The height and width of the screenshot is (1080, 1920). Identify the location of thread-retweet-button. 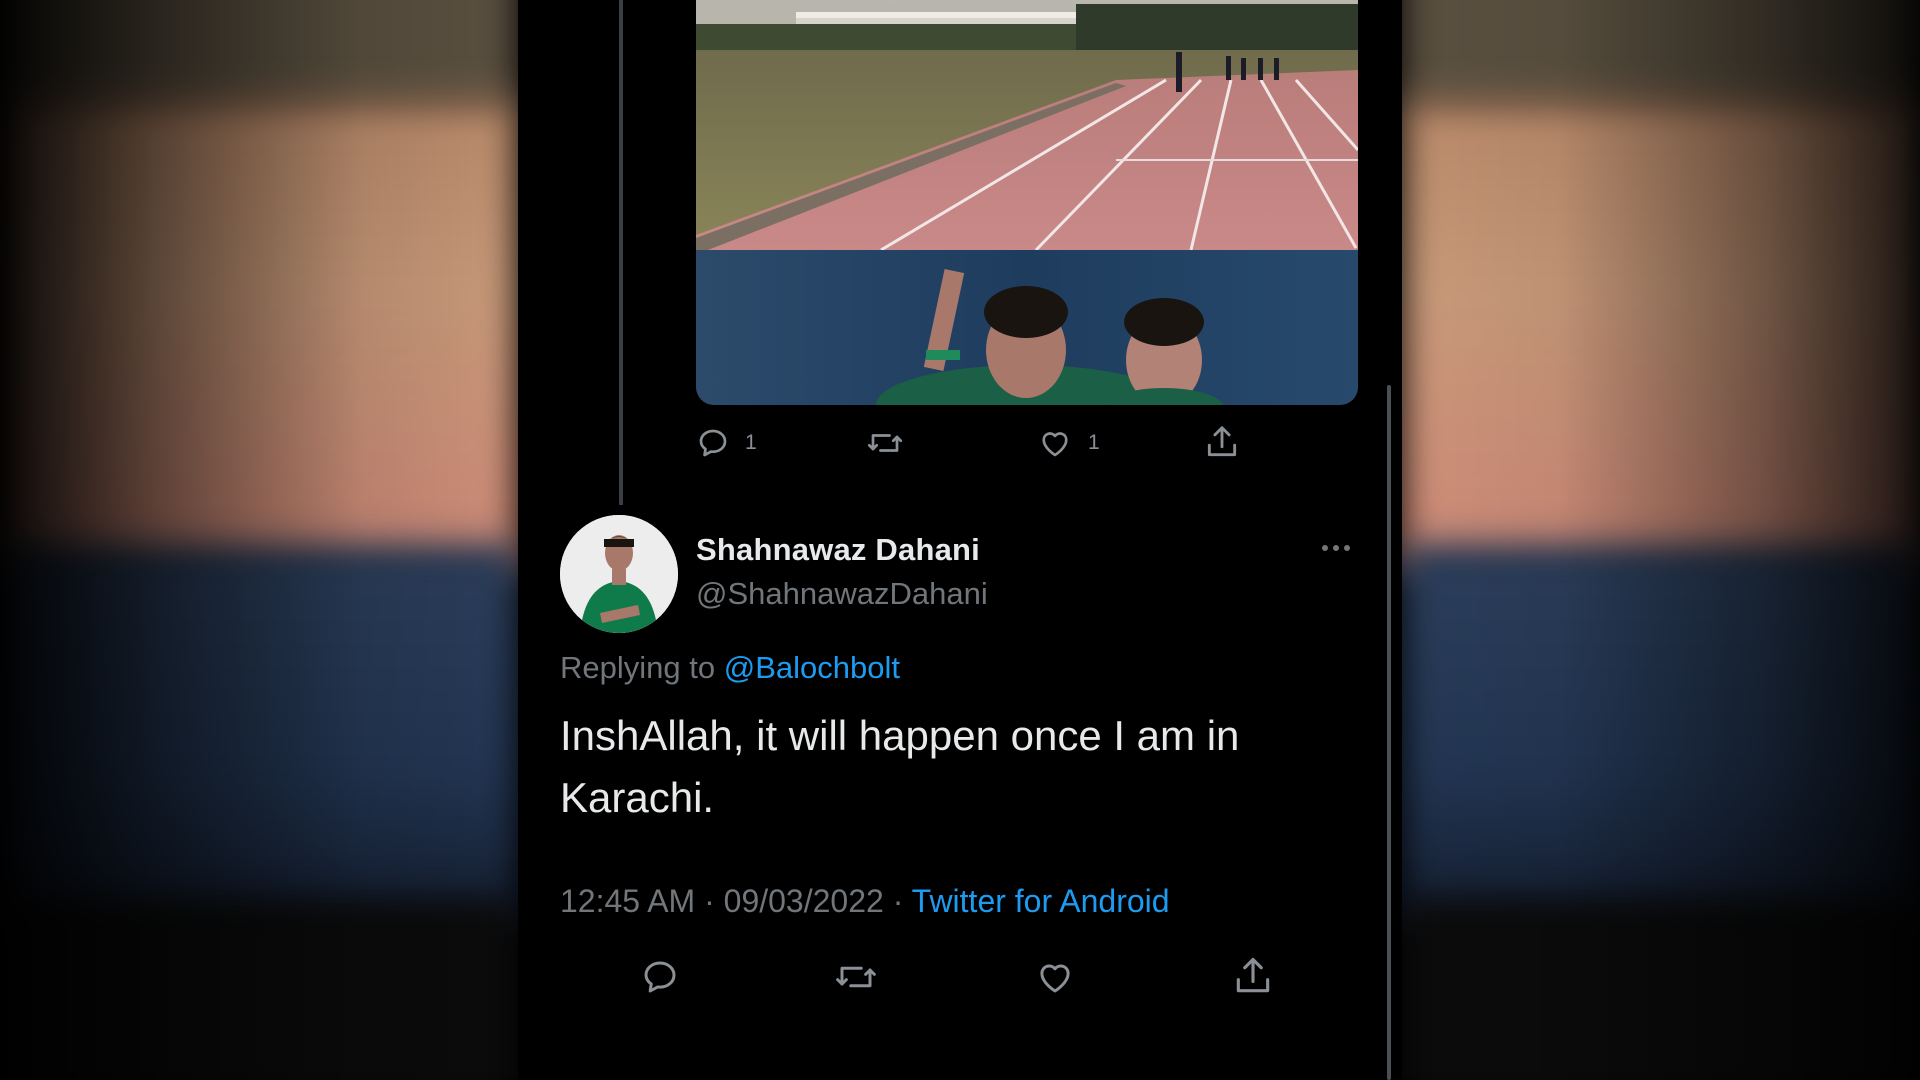
(885, 443).